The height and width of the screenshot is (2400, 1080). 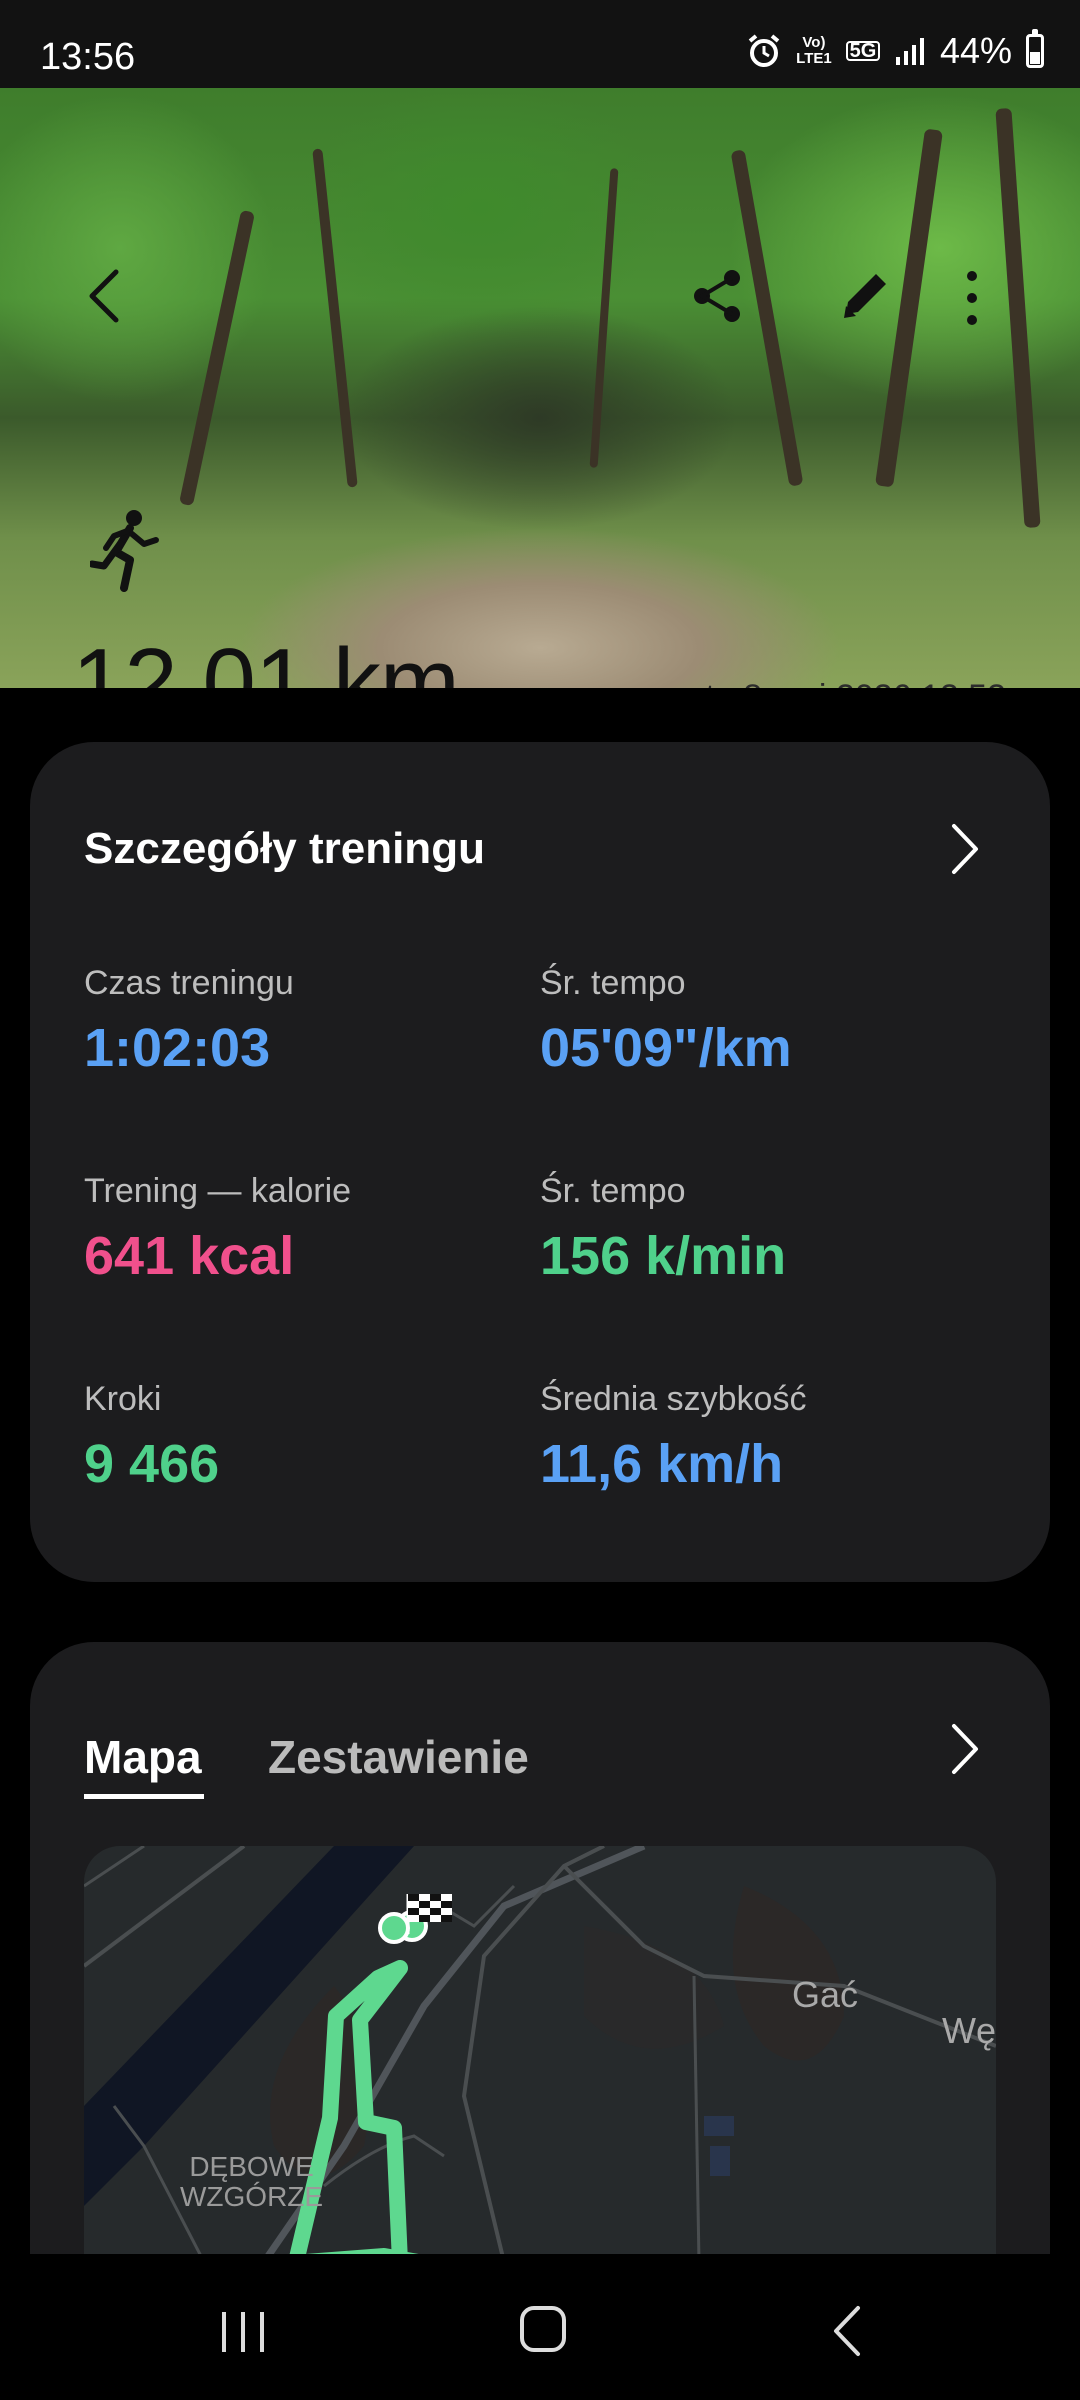 What do you see at coordinates (218, 1191) in the screenshot?
I see `stat-label: Trening — kalorie` at bounding box center [218, 1191].